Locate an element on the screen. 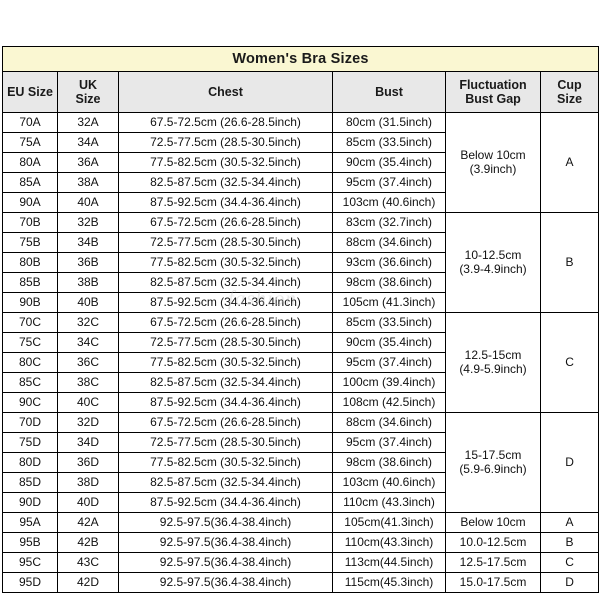 The image size is (600, 600). fluctuation-line2: (3.9inch) is located at coordinates (493, 168).